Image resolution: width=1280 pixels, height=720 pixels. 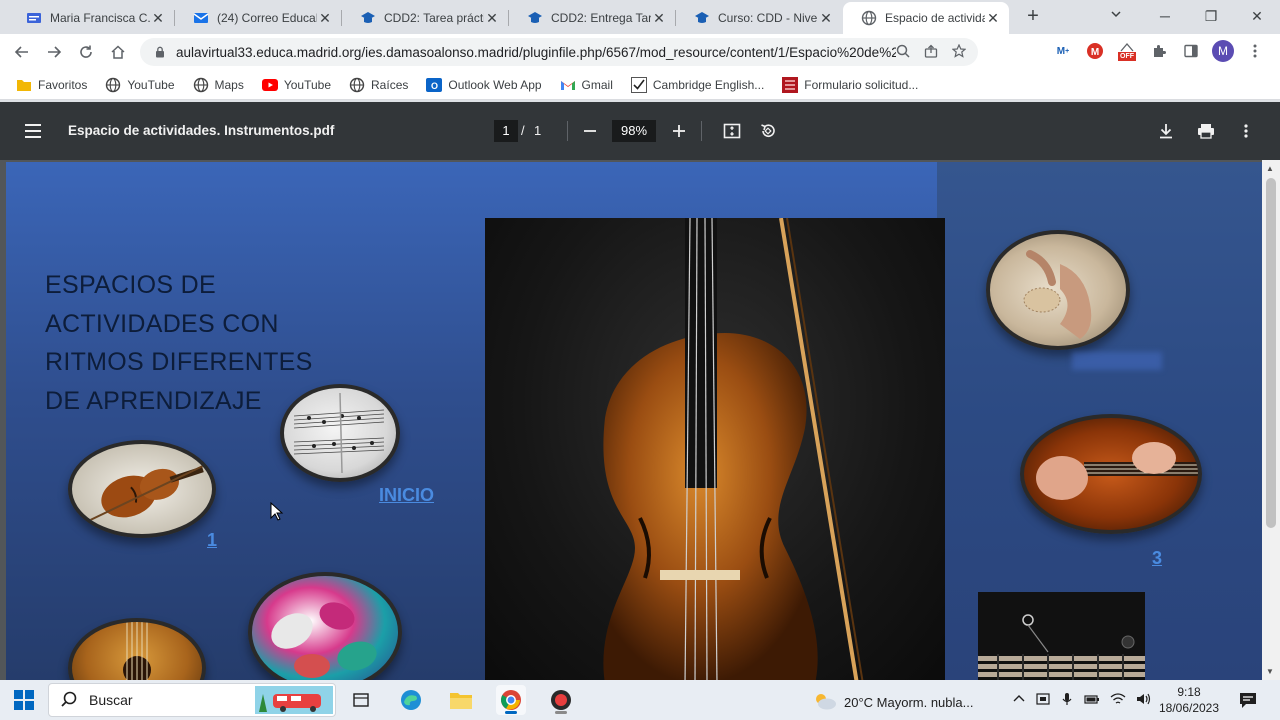 I want to click on bookmark-label: Outlook Web App, so click(x=495, y=84).